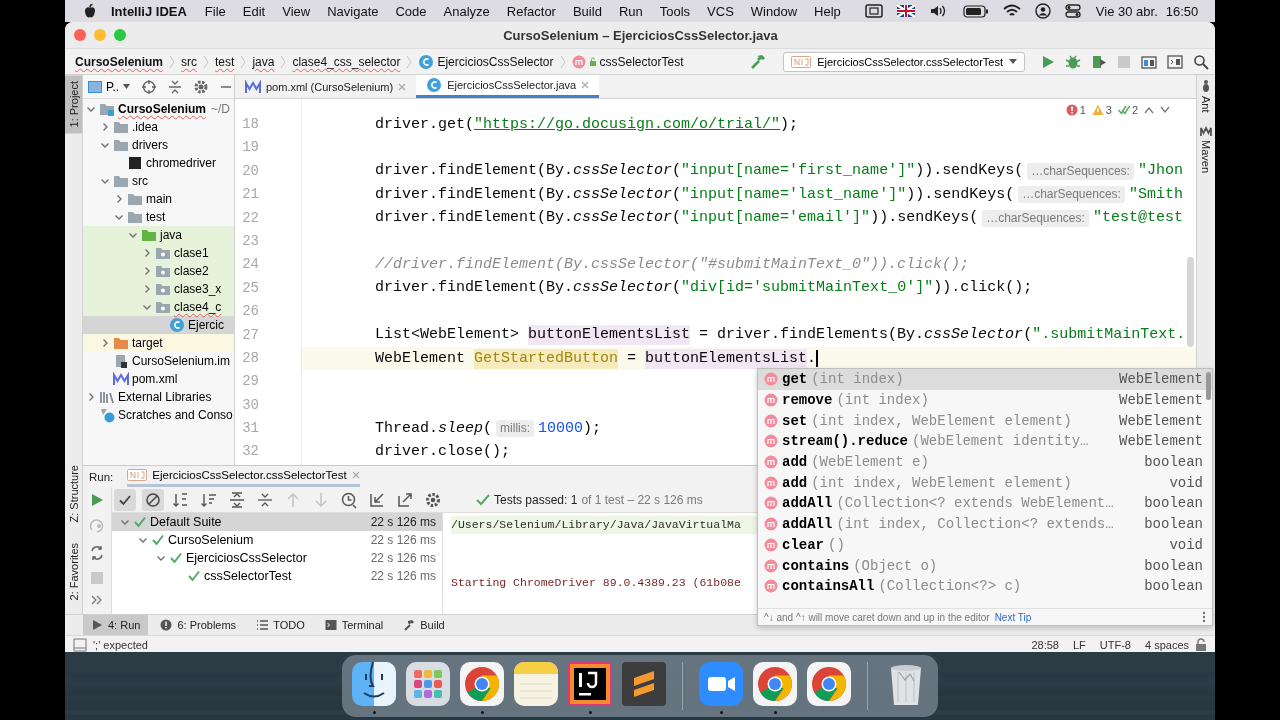  I want to click on completion-item: addAll (Collection<? extends WebElement… boolean, so click(985, 503).